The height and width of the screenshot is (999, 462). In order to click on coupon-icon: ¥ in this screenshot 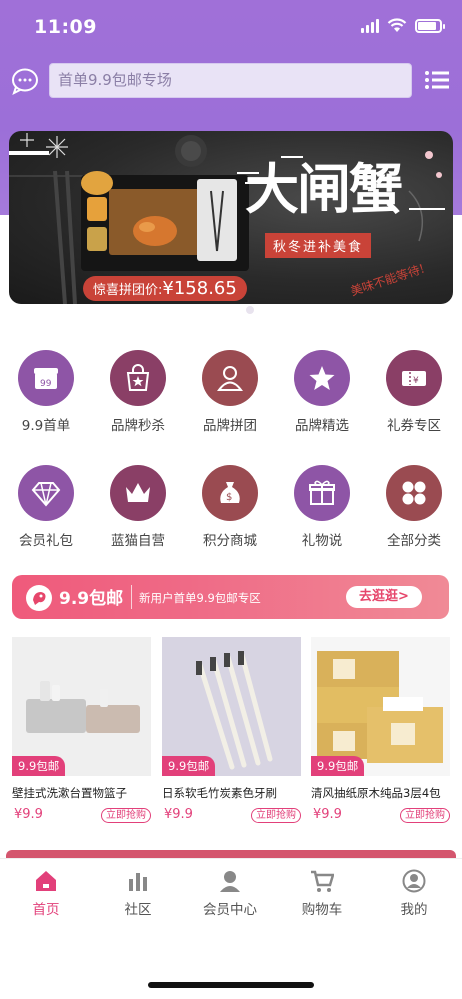, I will do `click(414, 378)`.